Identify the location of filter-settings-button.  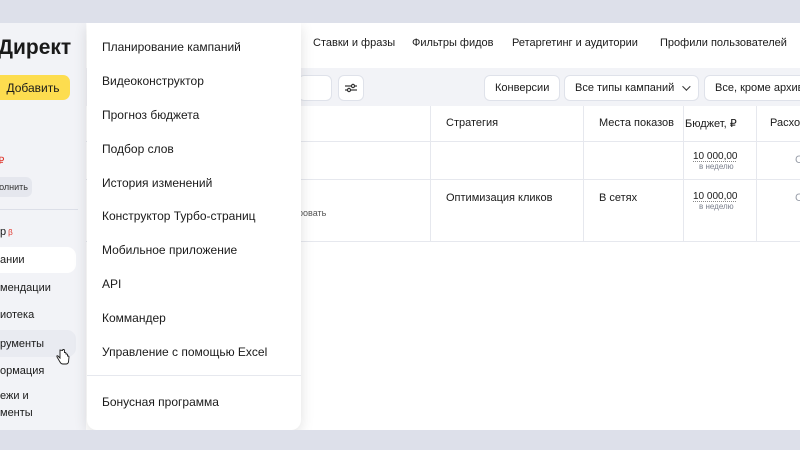
(351, 88).